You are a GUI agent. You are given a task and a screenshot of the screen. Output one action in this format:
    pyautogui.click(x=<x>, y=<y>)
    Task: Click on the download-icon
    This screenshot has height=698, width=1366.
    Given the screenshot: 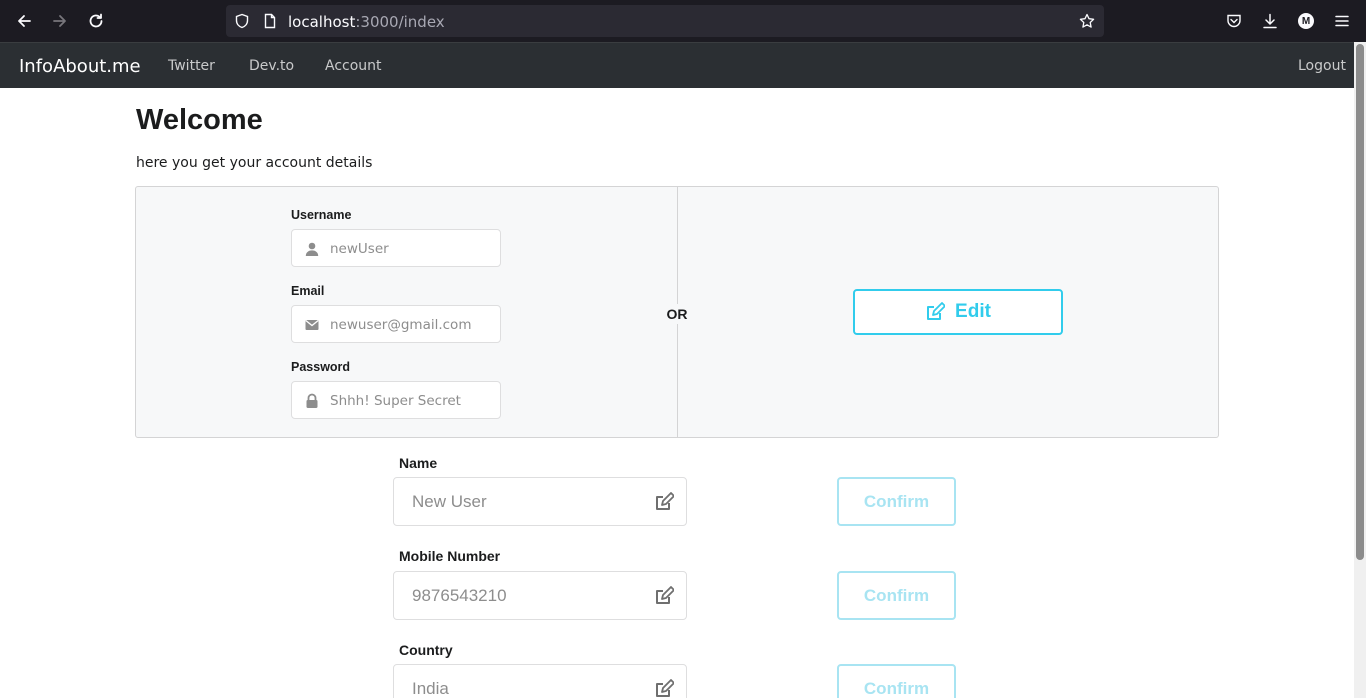 What is the action you would take?
    pyautogui.click(x=1270, y=21)
    